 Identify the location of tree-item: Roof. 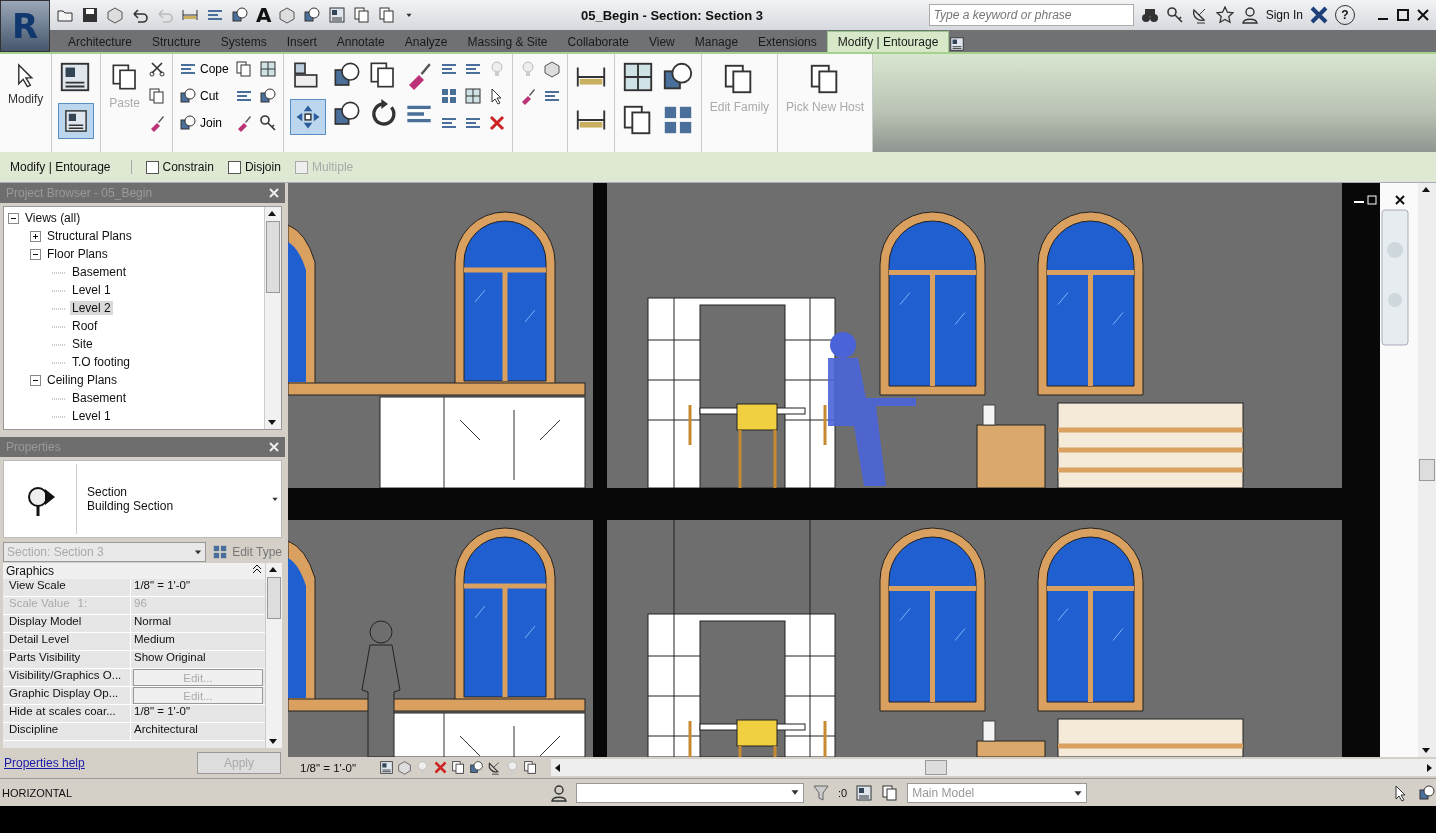
(85, 326).